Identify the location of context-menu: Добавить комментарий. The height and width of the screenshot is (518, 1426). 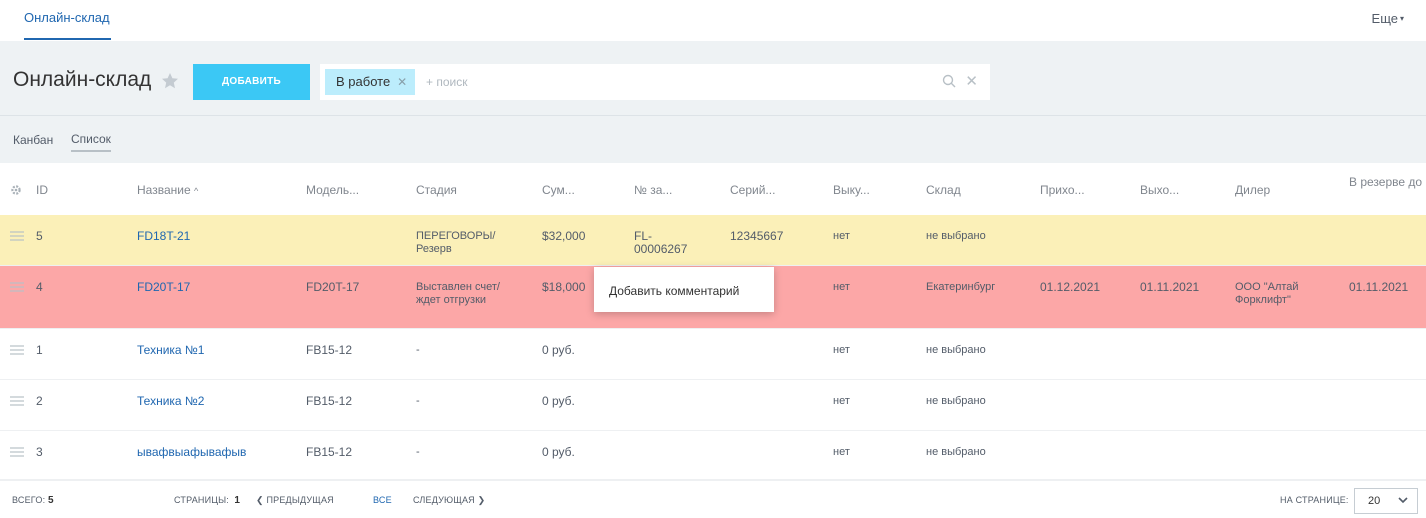
(684, 289).